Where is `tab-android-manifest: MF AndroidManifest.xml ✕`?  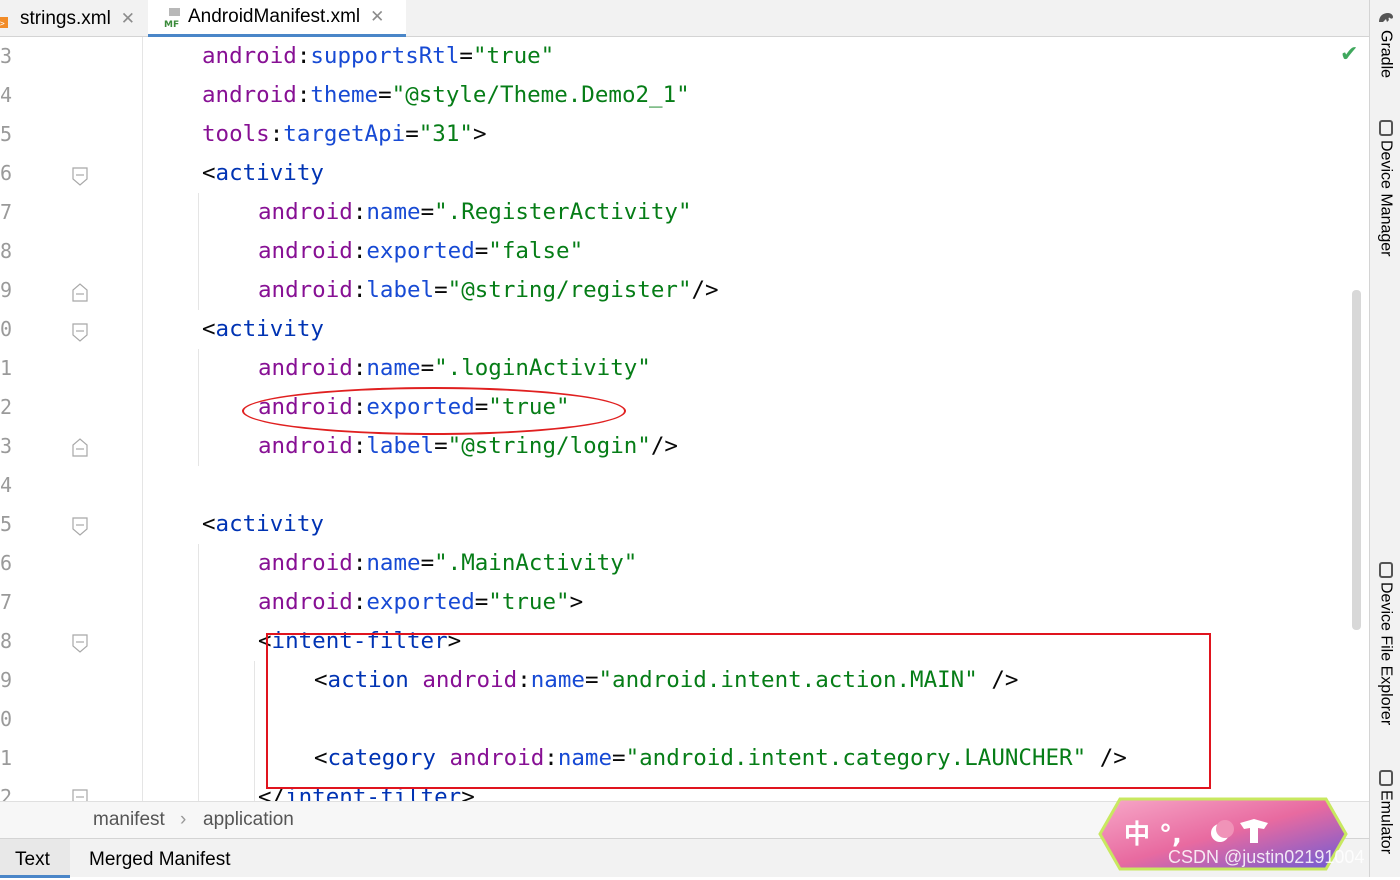 tab-android-manifest: MF AndroidManifest.xml ✕ is located at coordinates (277, 18).